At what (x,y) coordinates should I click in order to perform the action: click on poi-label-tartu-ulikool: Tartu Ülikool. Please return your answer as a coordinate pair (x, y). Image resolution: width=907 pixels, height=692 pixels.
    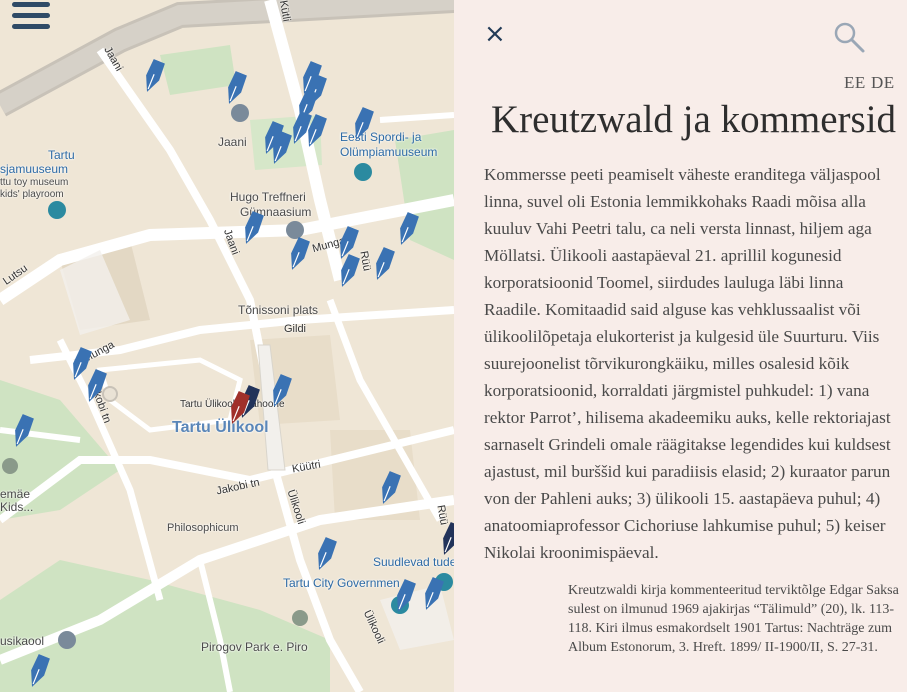
    Looking at the image, I should click on (220, 427).